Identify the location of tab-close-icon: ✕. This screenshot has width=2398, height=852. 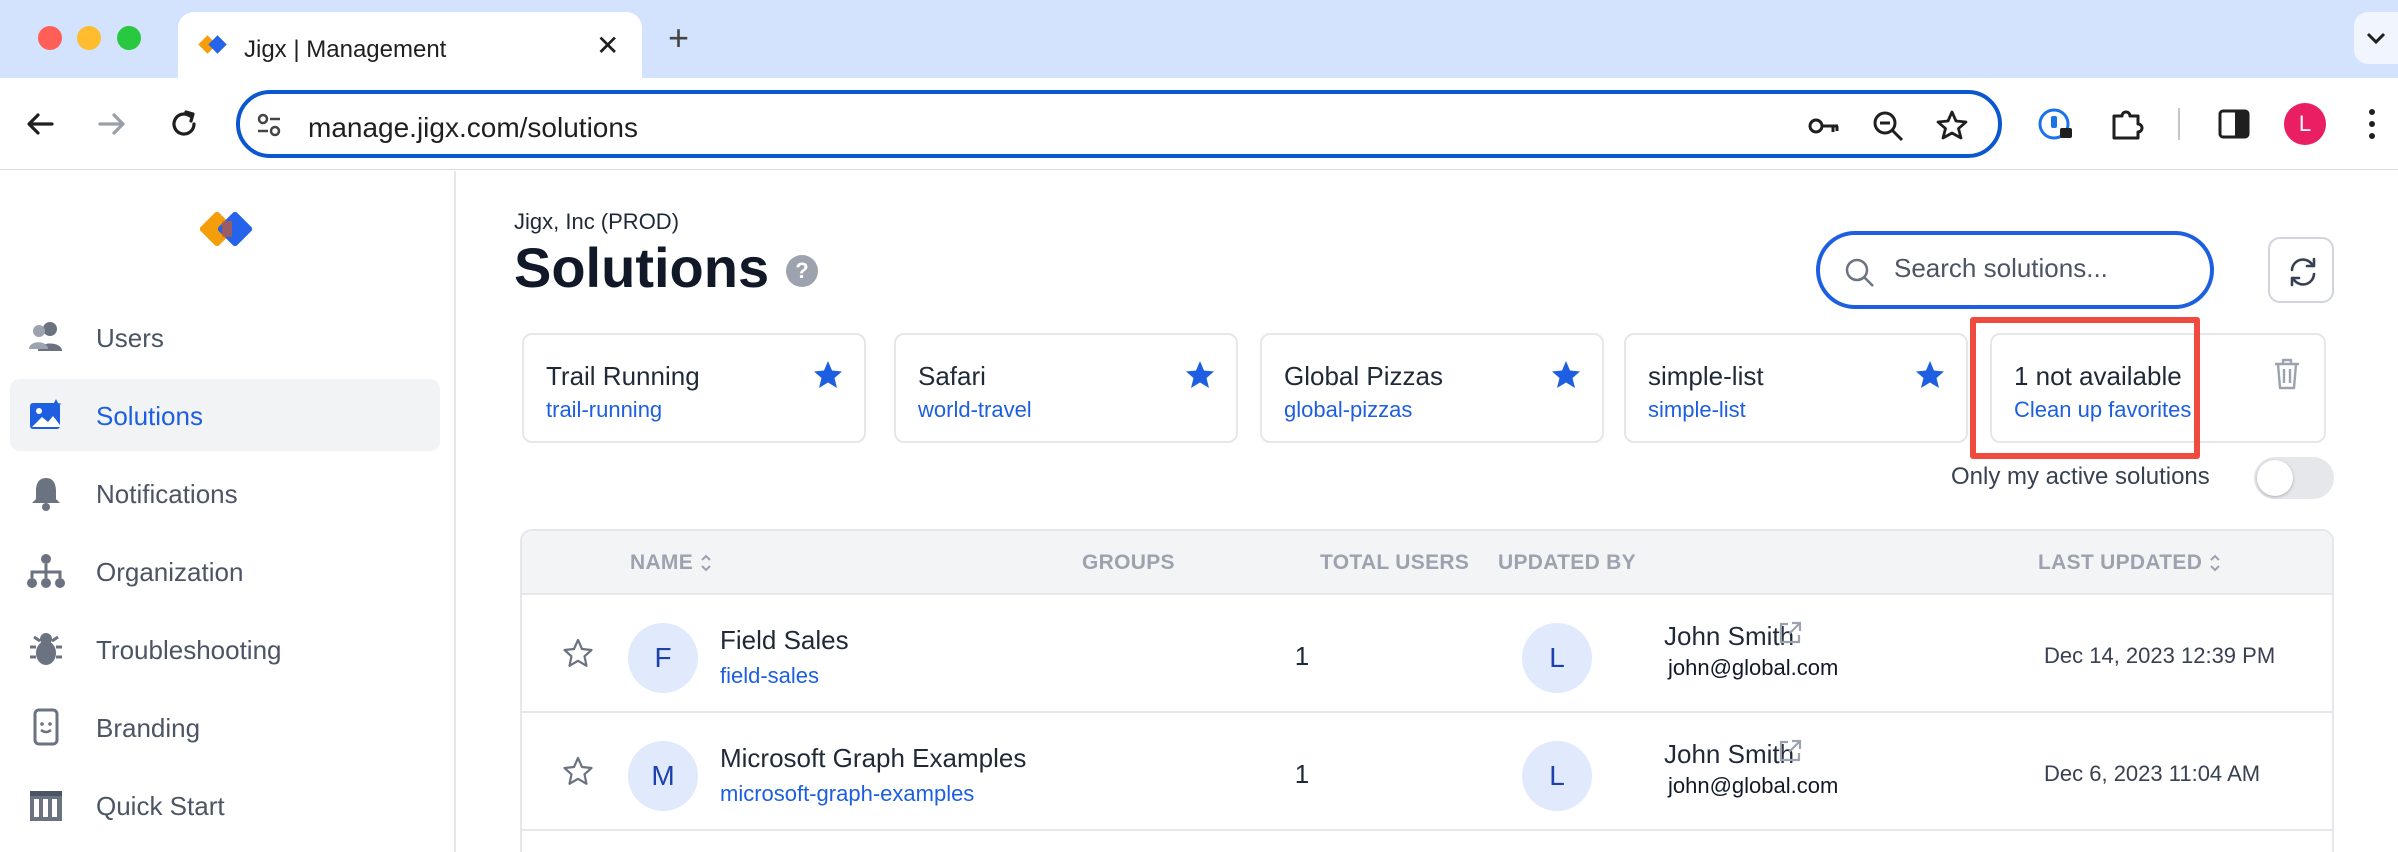
(607, 46).